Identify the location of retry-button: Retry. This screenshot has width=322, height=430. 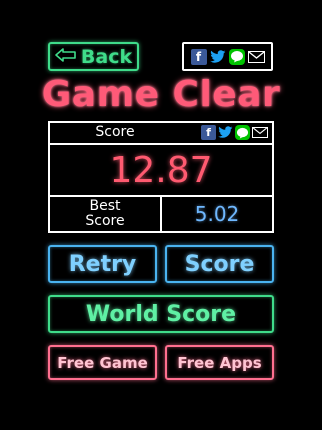
(102, 264).